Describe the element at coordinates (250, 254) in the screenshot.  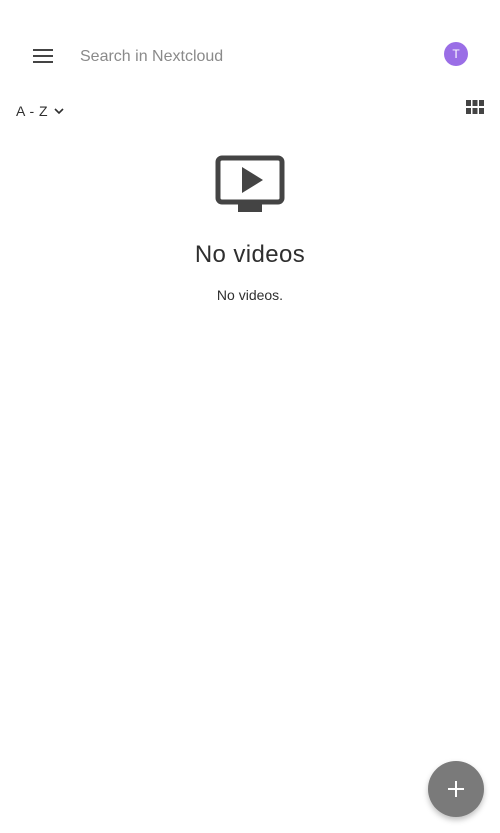
I see `empty-state-title: No videos` at that location.